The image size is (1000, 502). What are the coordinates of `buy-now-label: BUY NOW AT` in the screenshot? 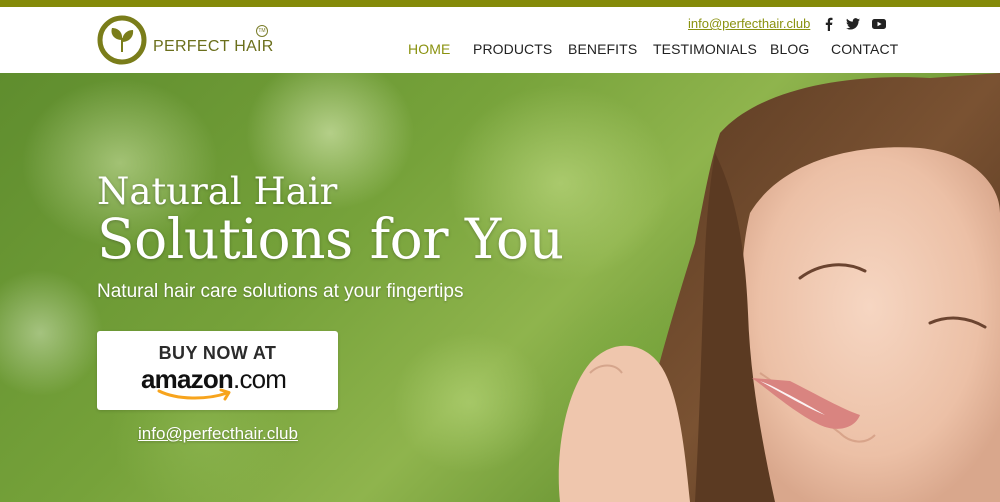 It's located at (217, 353).